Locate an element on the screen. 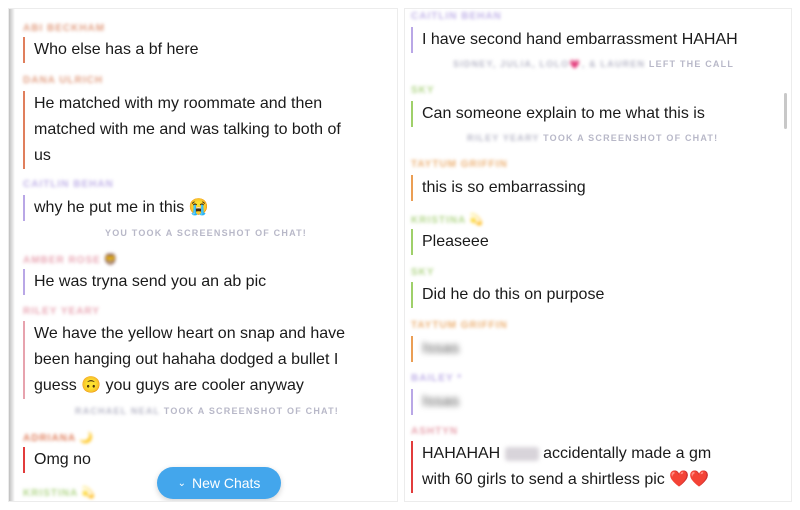 This screenshot has height=510, width=800. sender-name: ADRIANA 🌙 is located at coordinates (58, 437).